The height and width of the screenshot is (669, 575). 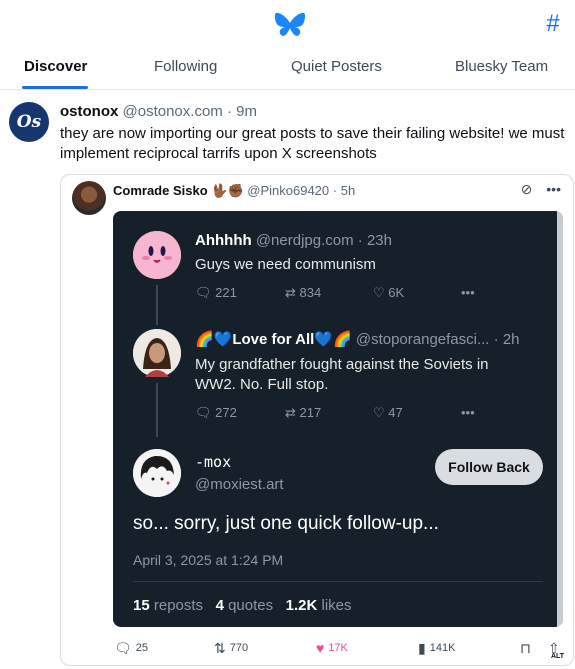 What do you see at coordinates (157, 473) in the screenshot?
I see `mox-avatar` at bounding box center [157, 473].